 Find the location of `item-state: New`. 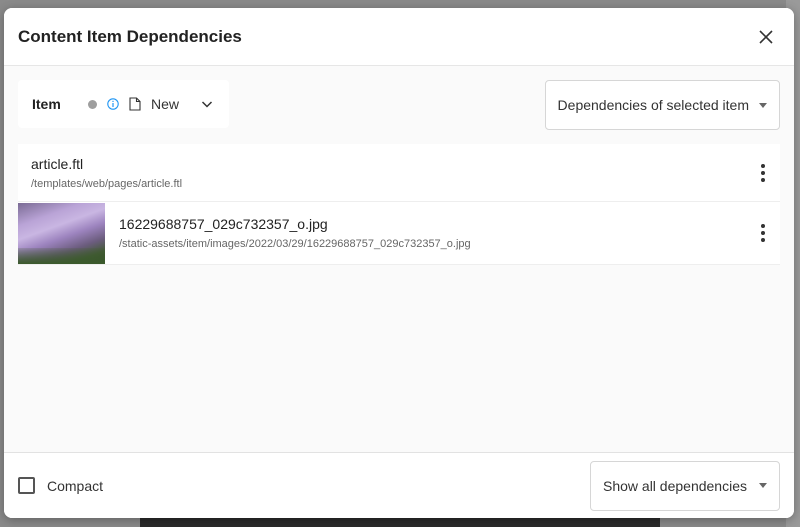

item-state: New is located at coordinates (165, 104).